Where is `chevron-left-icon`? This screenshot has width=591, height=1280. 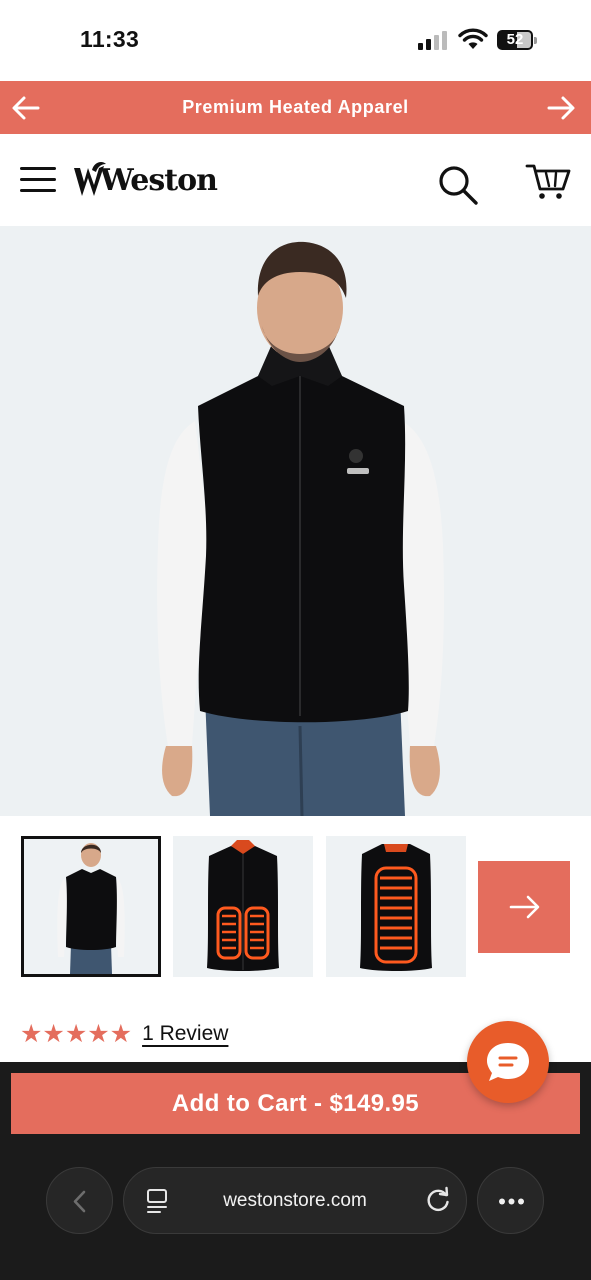 chevron-left-icon is located at coordinates (79, 1201).